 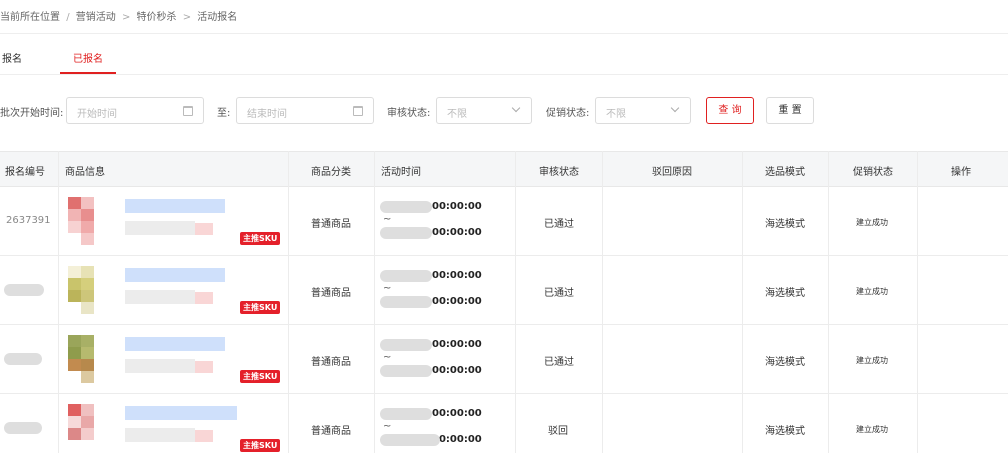 I want to click on audit-status-value: 不限, so click(x=457, y=114).